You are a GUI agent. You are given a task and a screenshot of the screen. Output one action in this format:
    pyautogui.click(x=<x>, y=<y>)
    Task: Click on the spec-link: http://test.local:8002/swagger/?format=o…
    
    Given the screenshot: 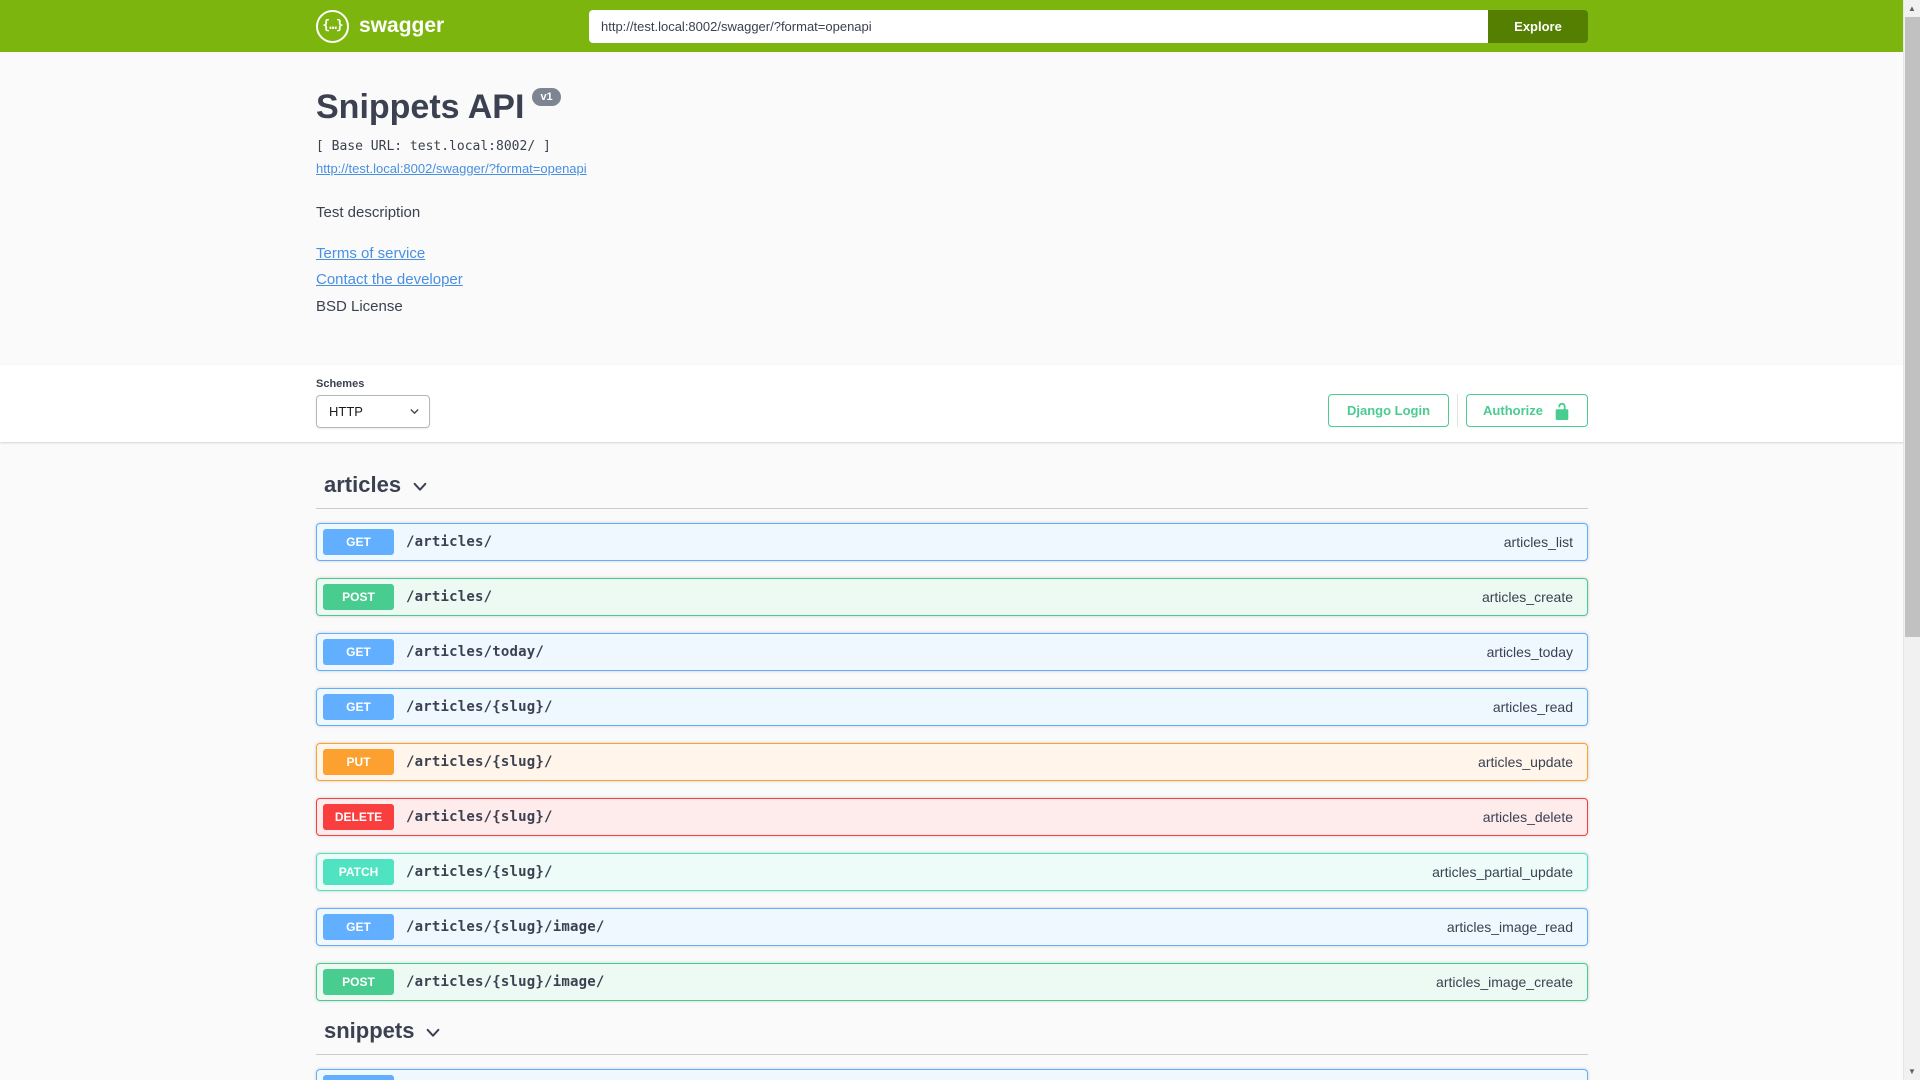 What is the action you would take?
    pyautogui.click(x=451, y=168)
    